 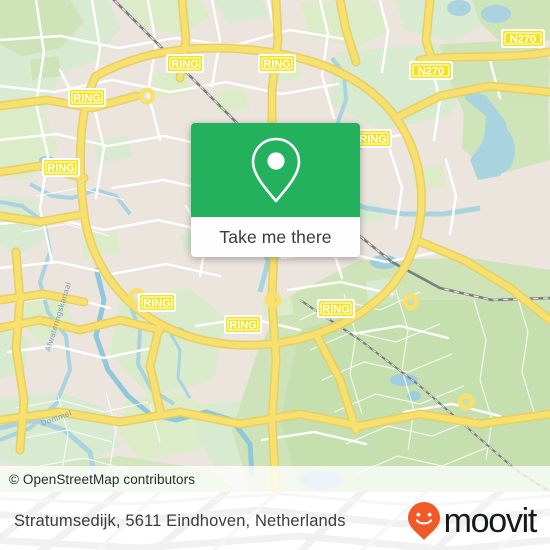 I want to click on shield-ring-6: RING, so click(x=157, y=302).